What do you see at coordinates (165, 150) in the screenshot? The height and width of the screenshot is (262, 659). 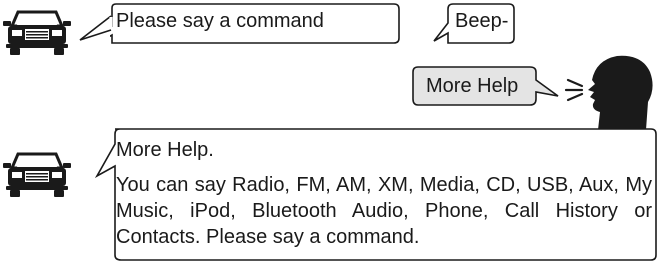 I see `system-response-title: More Help.` at bounding box center [165, 150].